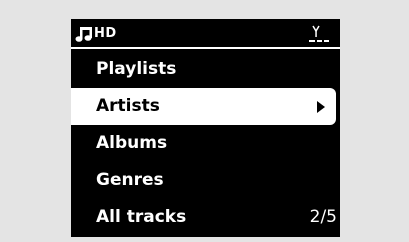 The image size is (409, 242). What do you see at coordinates (128, 106) in the screenshot?
I see `menu-item-label: Artists` at bounding box center [128, 106].